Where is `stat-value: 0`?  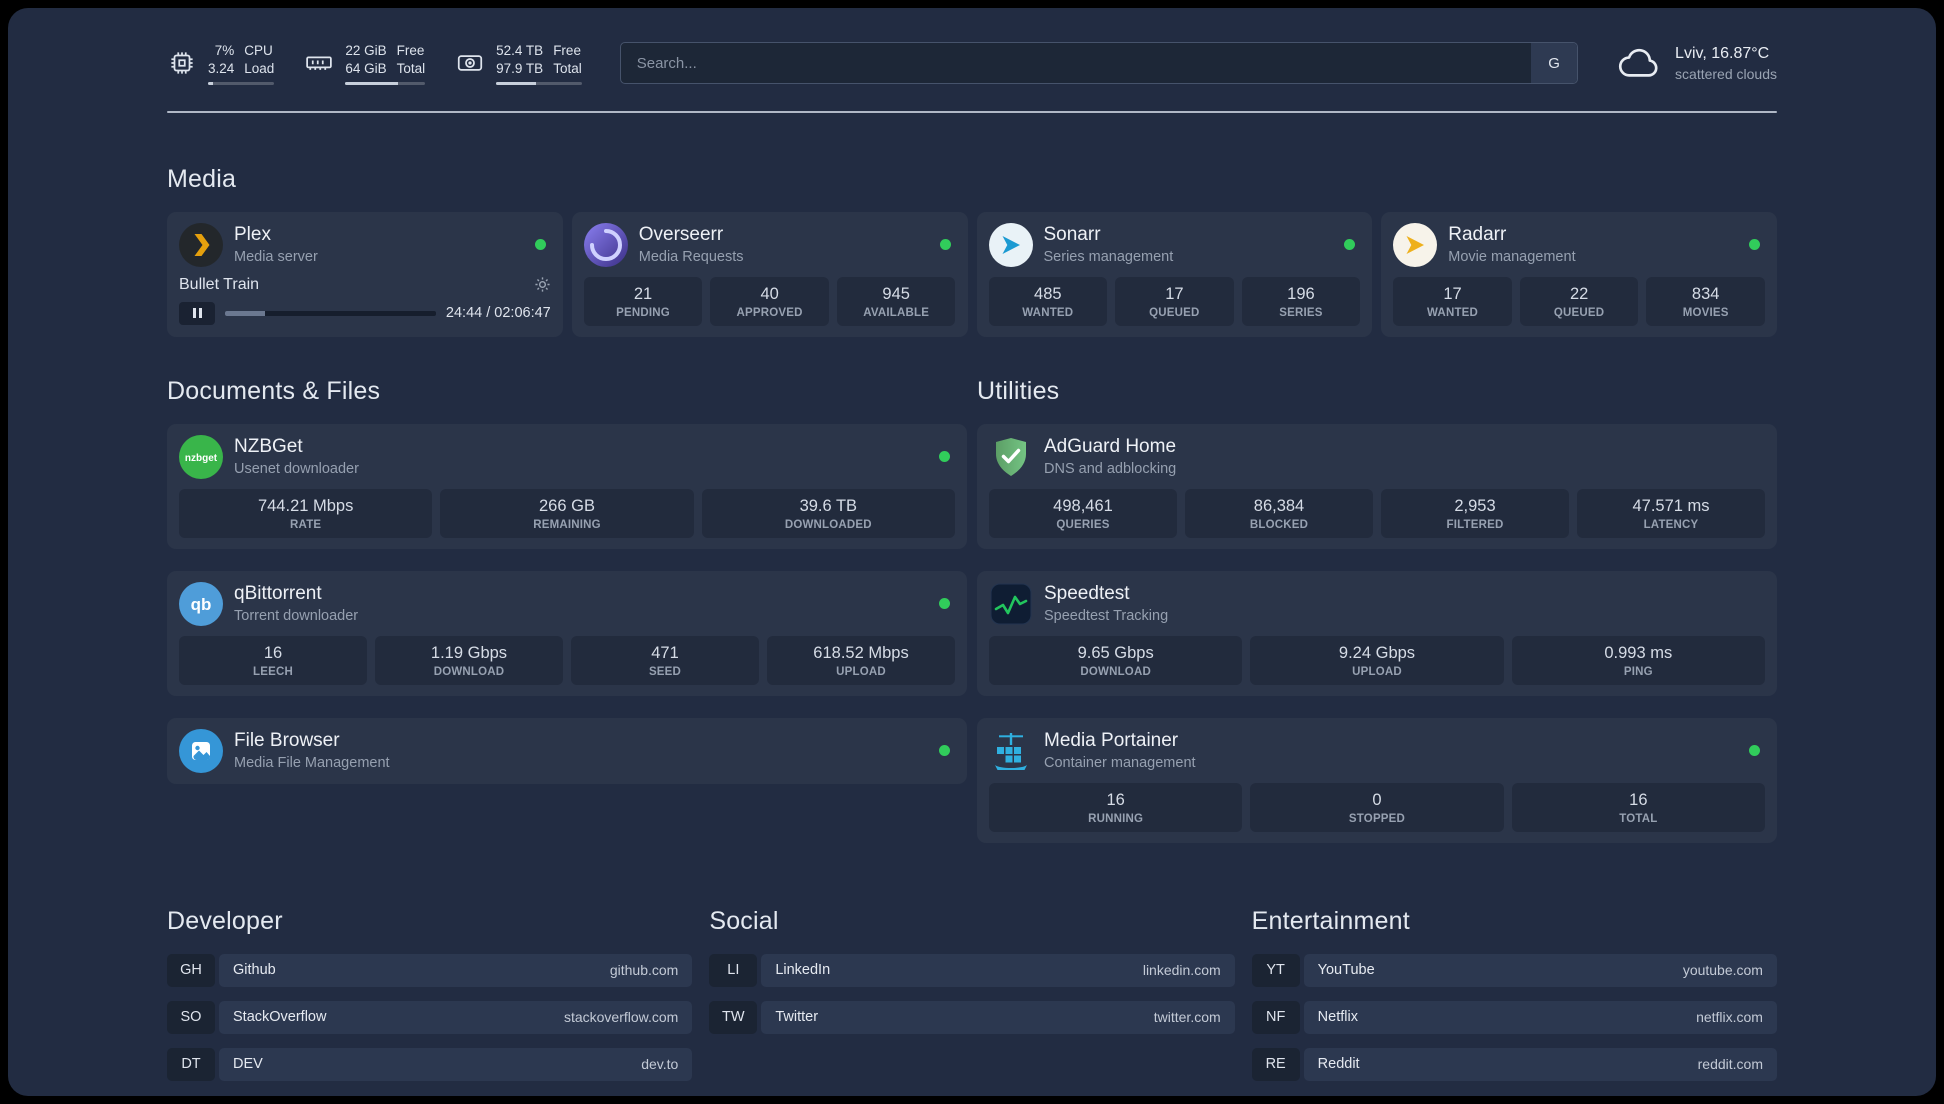 stat-value: 0 is located at coordinates (1377, 799).